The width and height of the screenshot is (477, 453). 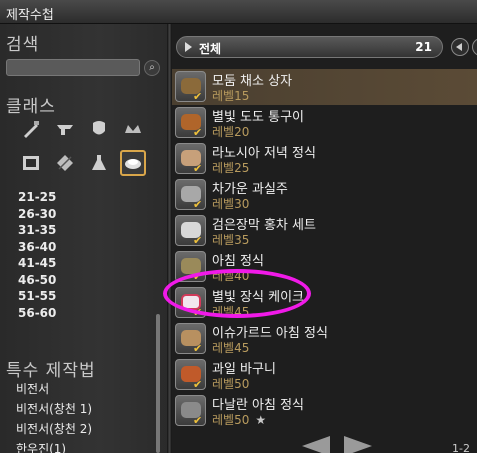 I want to click on class-heading: 클래스, so click(x=31, y=107).